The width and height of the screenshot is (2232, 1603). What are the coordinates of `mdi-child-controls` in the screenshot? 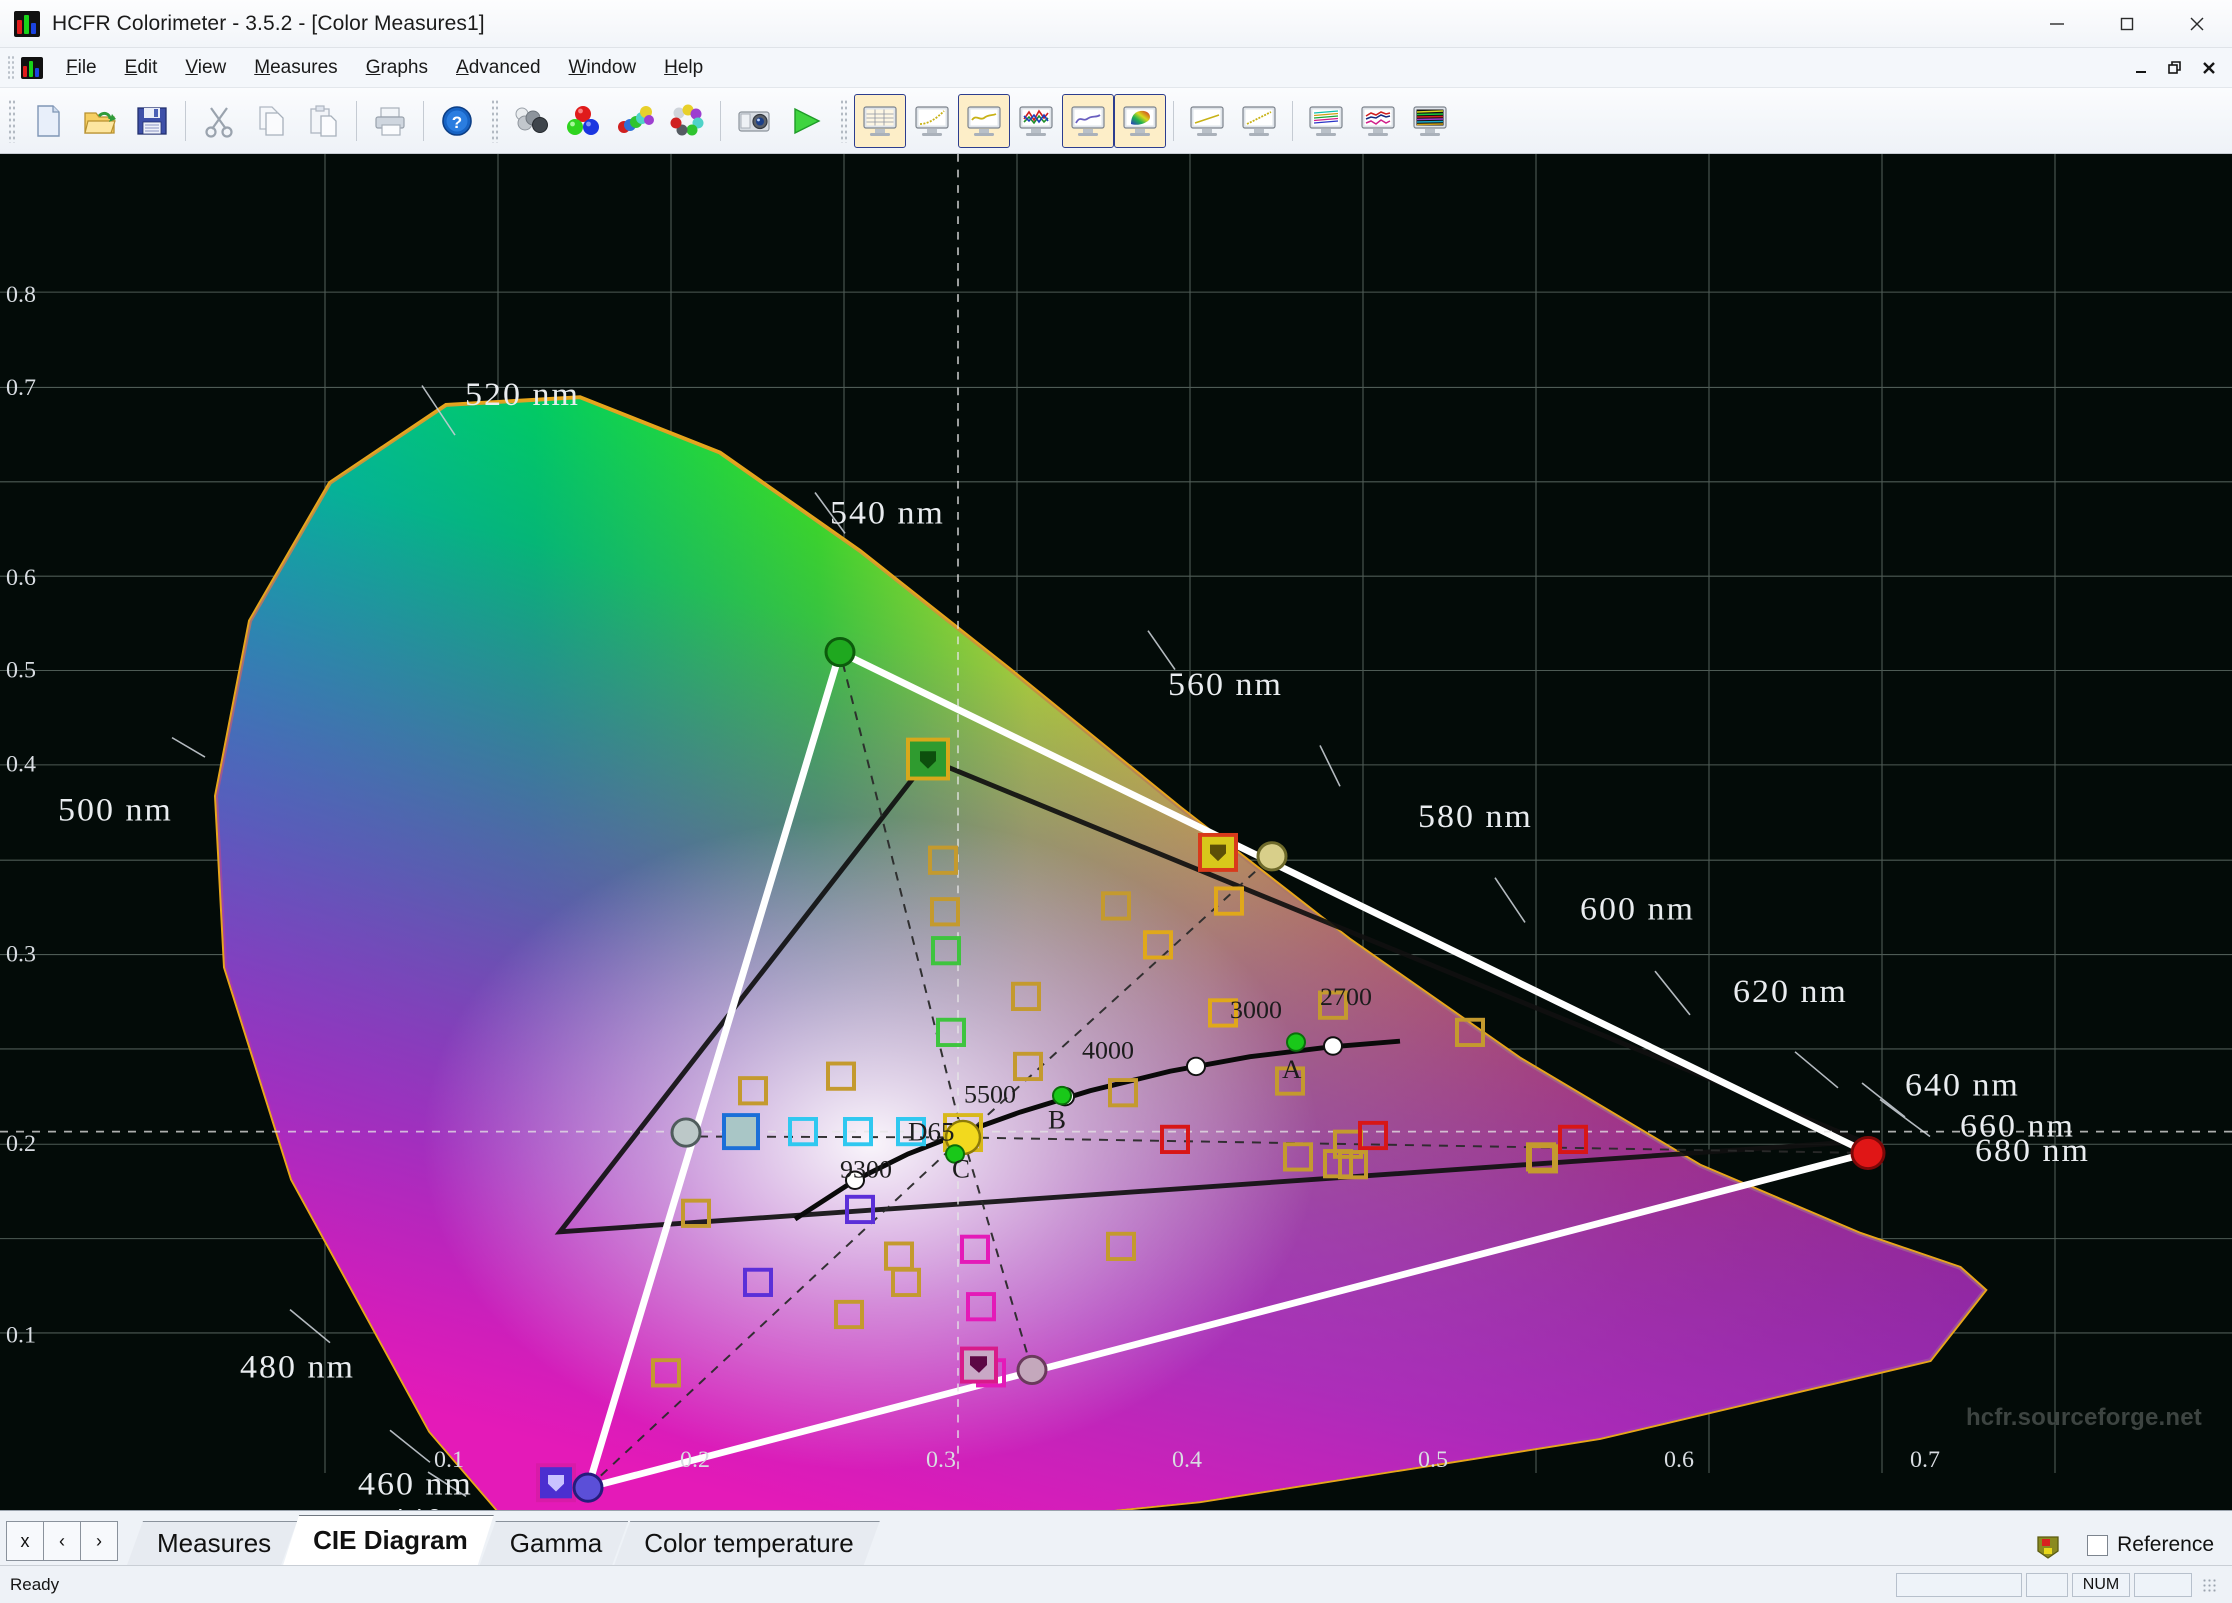 It's located at (2175, 68).